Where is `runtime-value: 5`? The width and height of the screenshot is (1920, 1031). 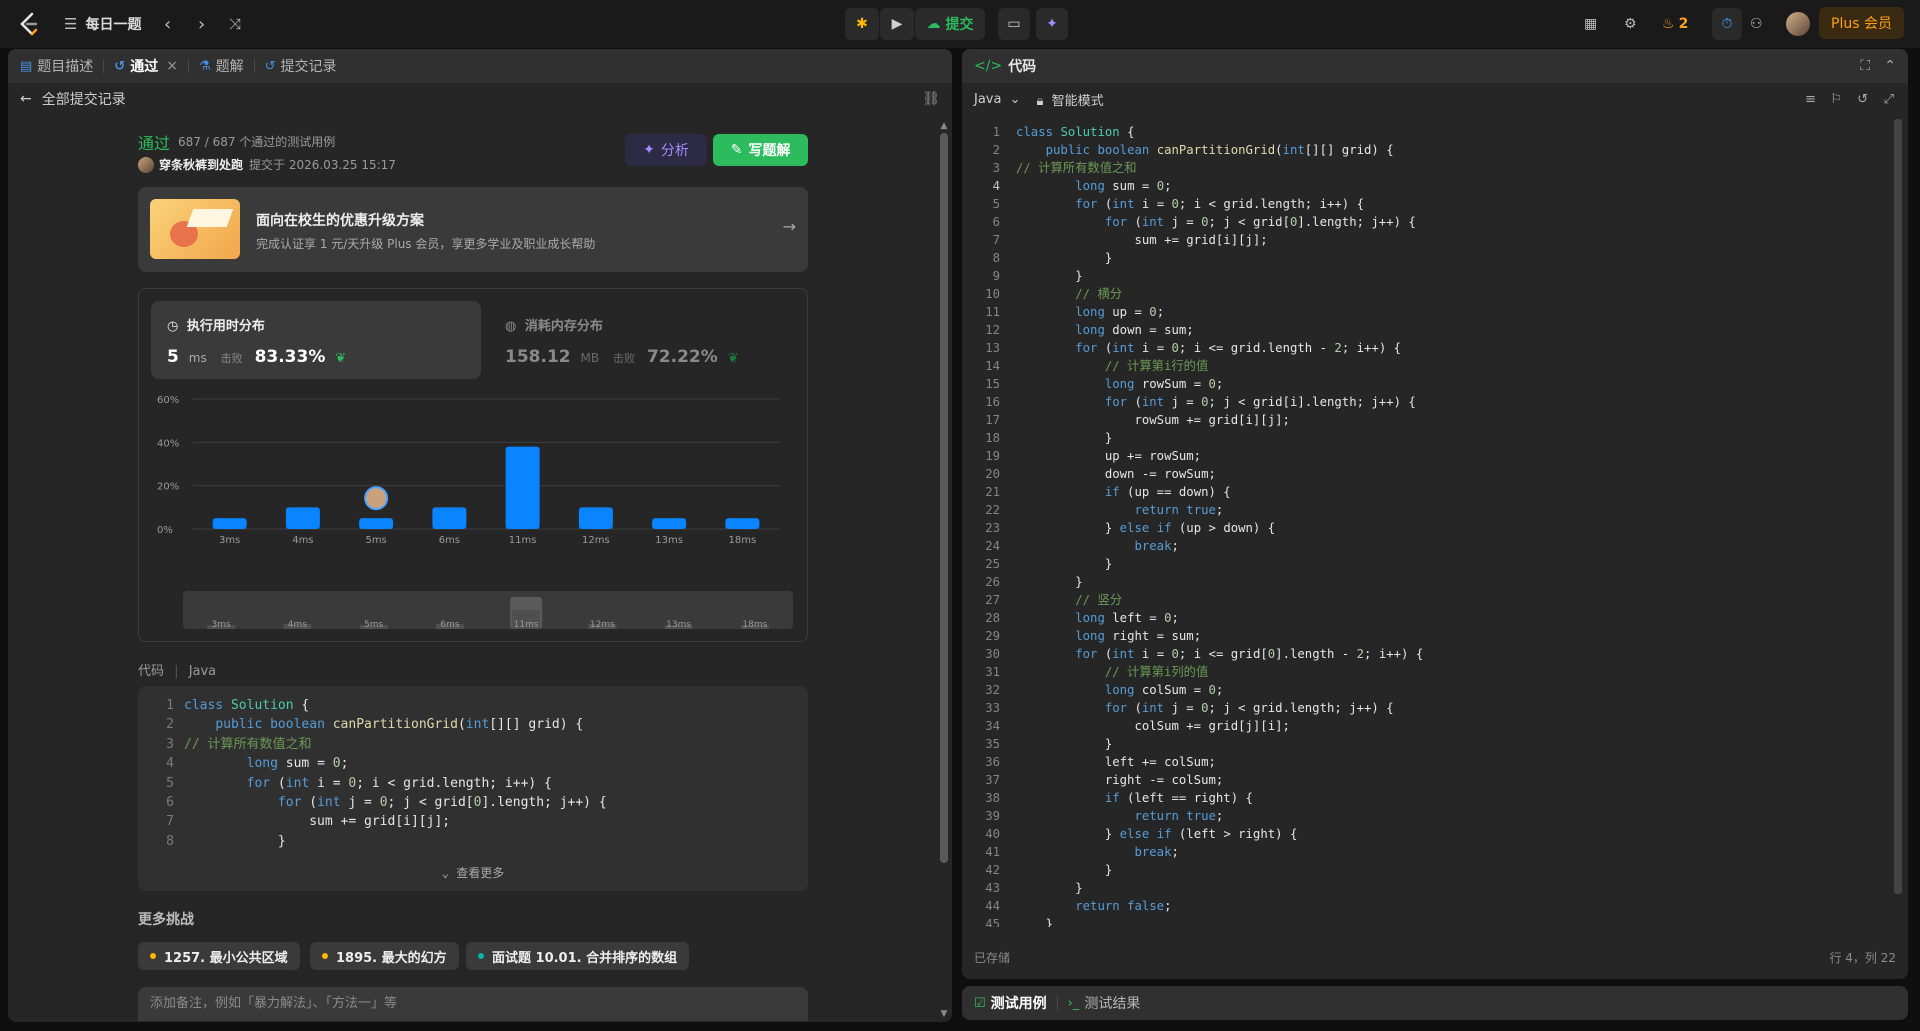 runtime-value: 5 is located at coordinates (173, 357).